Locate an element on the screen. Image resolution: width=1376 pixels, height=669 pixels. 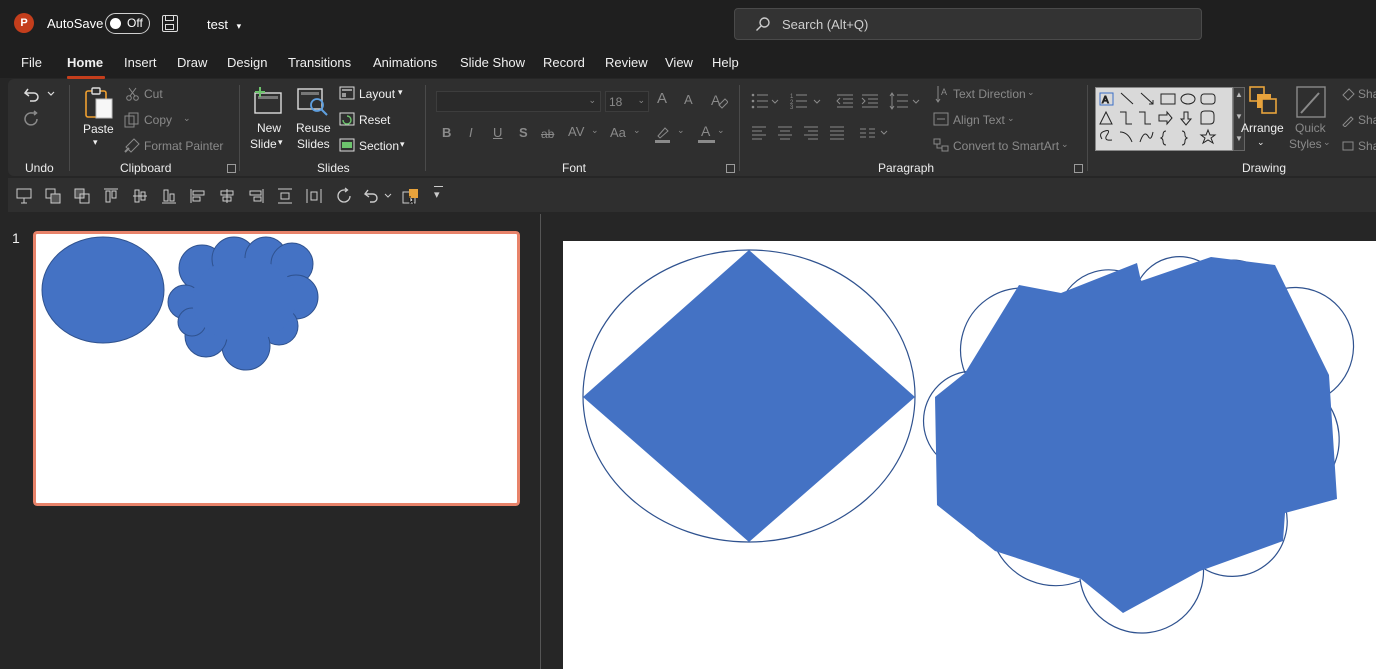
align-text-button: Align Text is located at coordinates (979, 120).